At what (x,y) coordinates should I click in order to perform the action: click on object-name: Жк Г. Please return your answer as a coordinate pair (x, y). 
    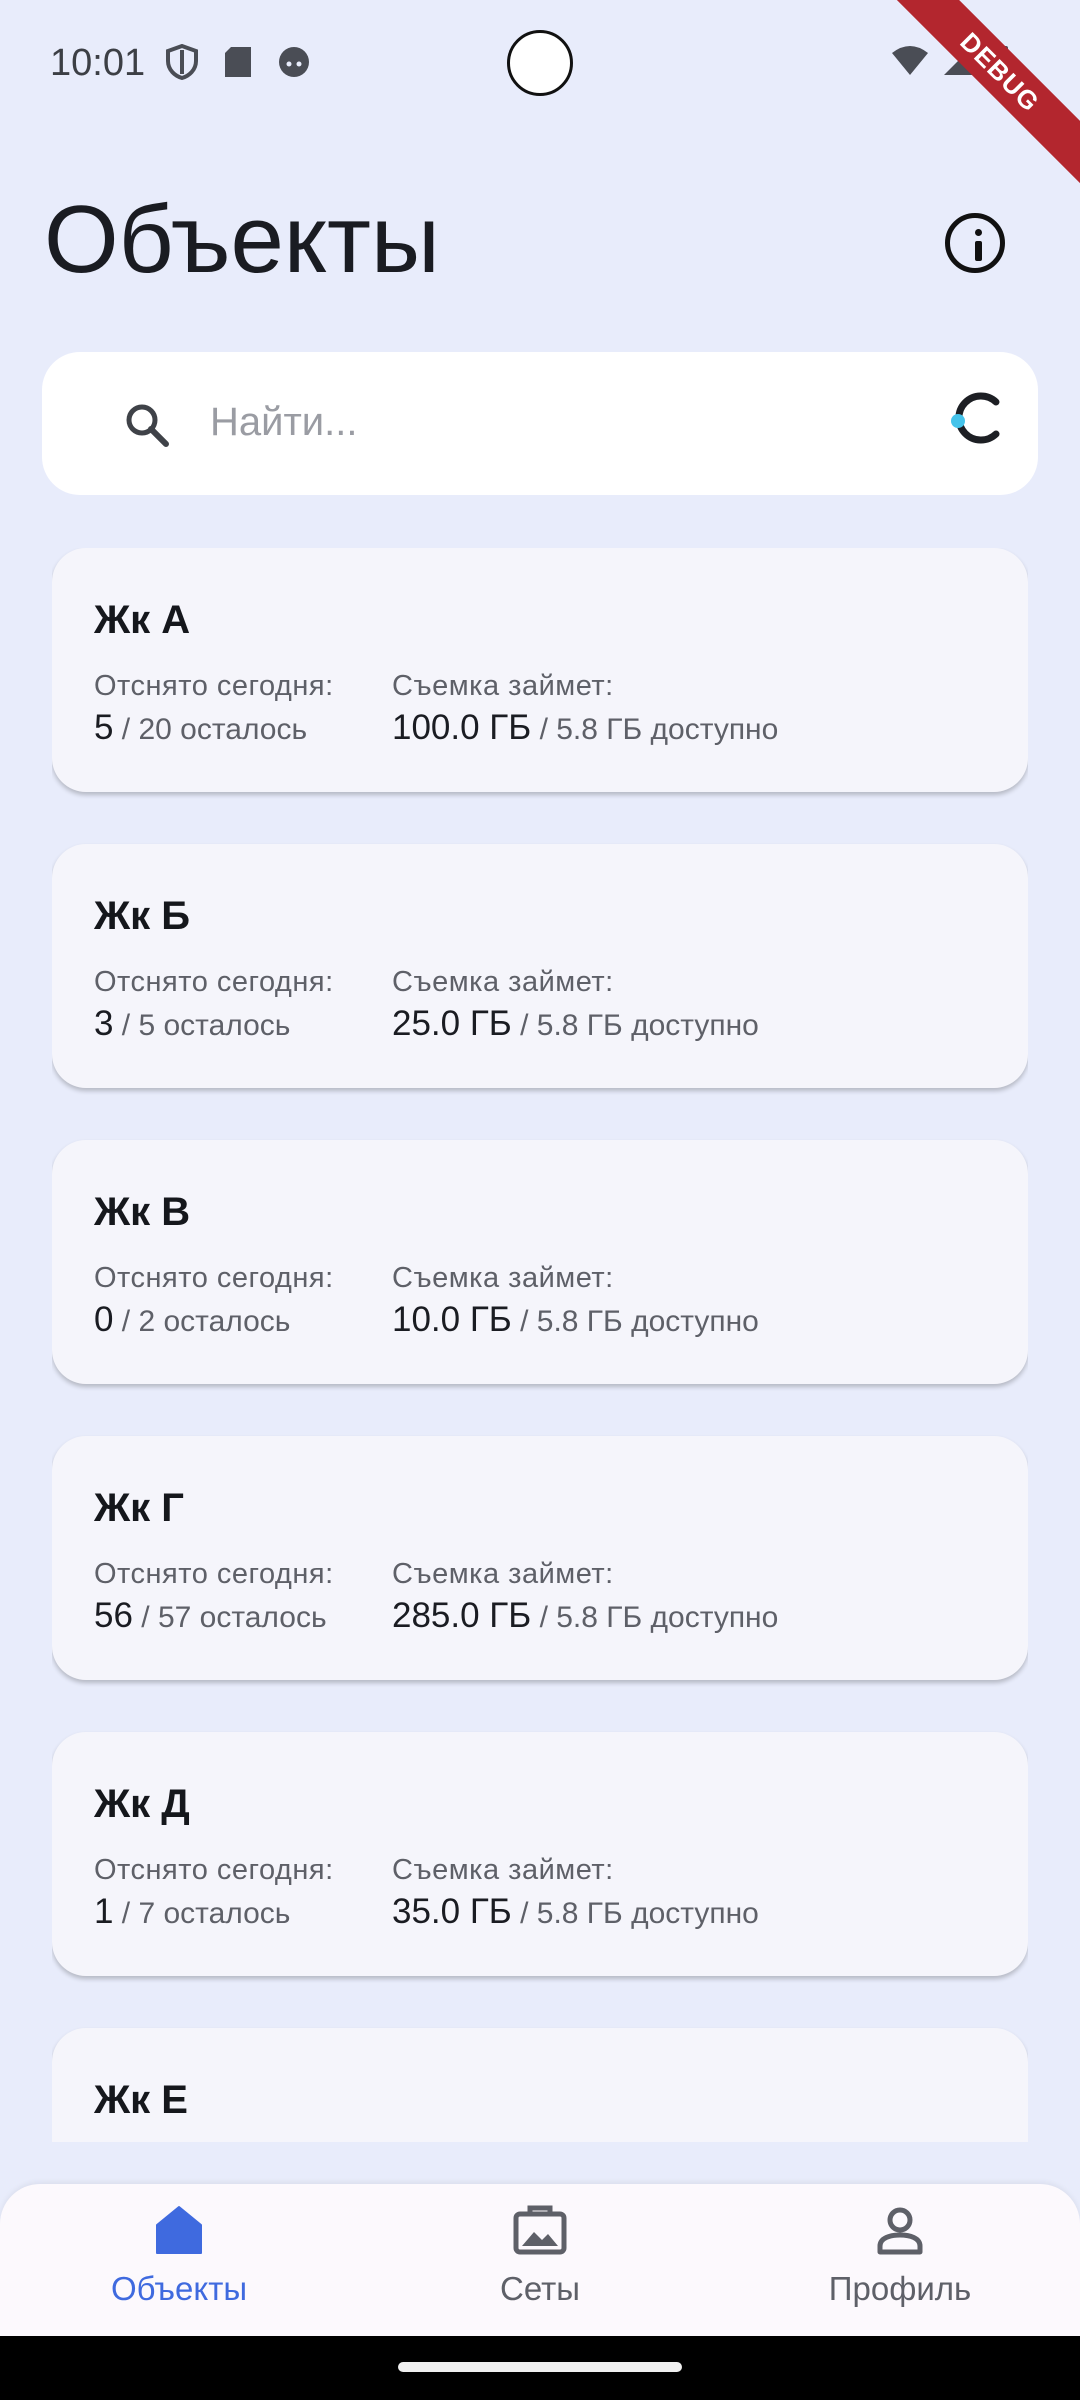
    Looking at the image, I should click on (139, 1508).